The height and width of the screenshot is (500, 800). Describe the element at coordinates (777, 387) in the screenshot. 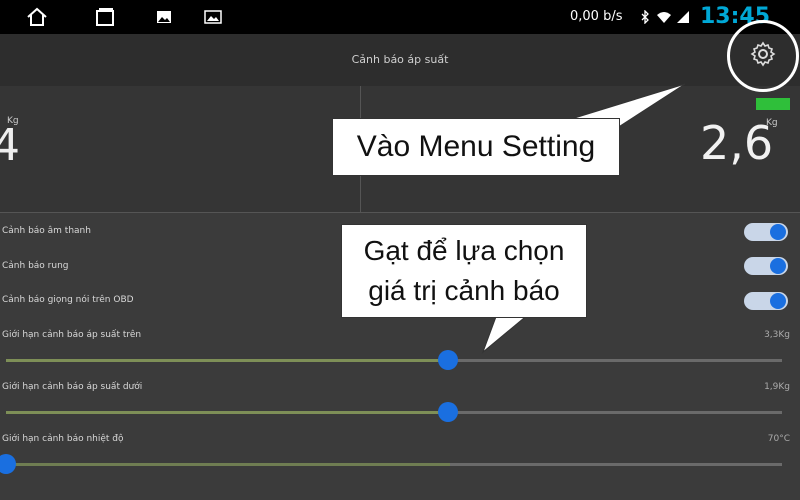

I see `lower-limit-value: 1,9Kg` at that location.